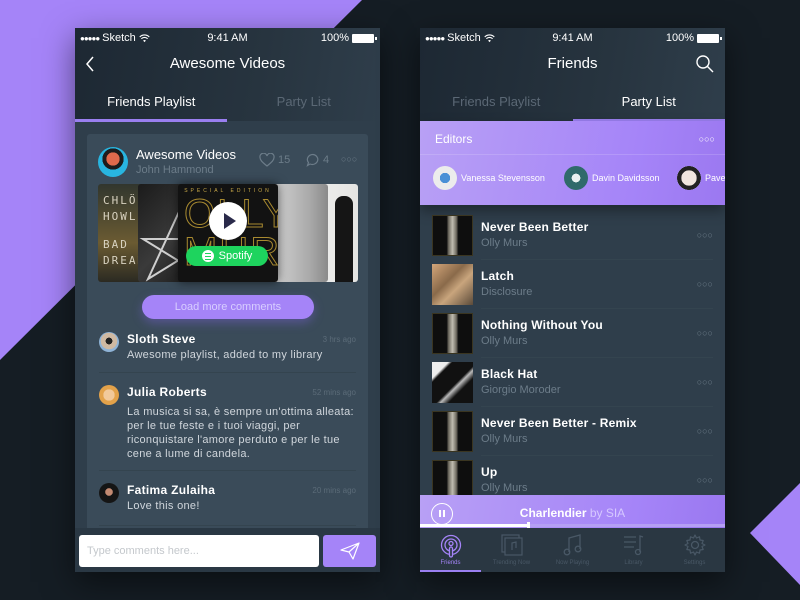  I want to click on now-playing-song: Charlendier, so click(553, 513).